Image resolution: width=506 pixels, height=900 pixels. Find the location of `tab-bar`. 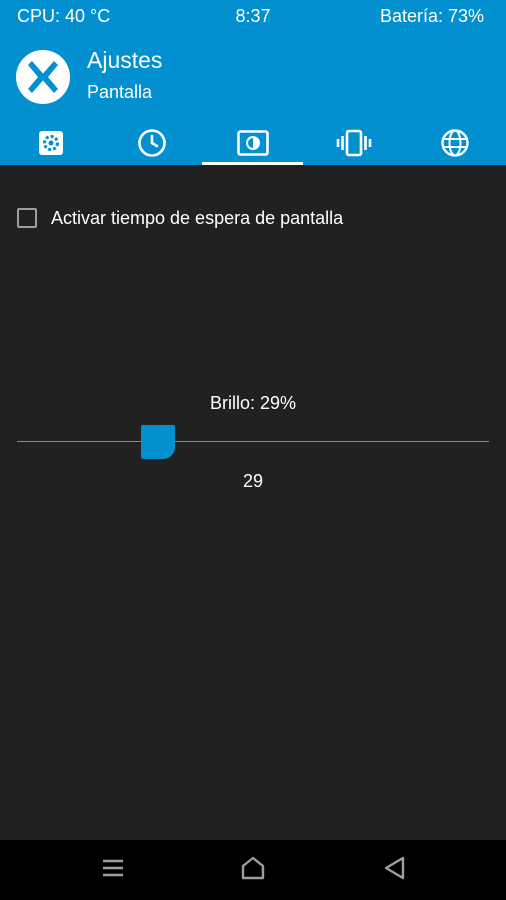

tab-bar is located at coordinates (253, 145).